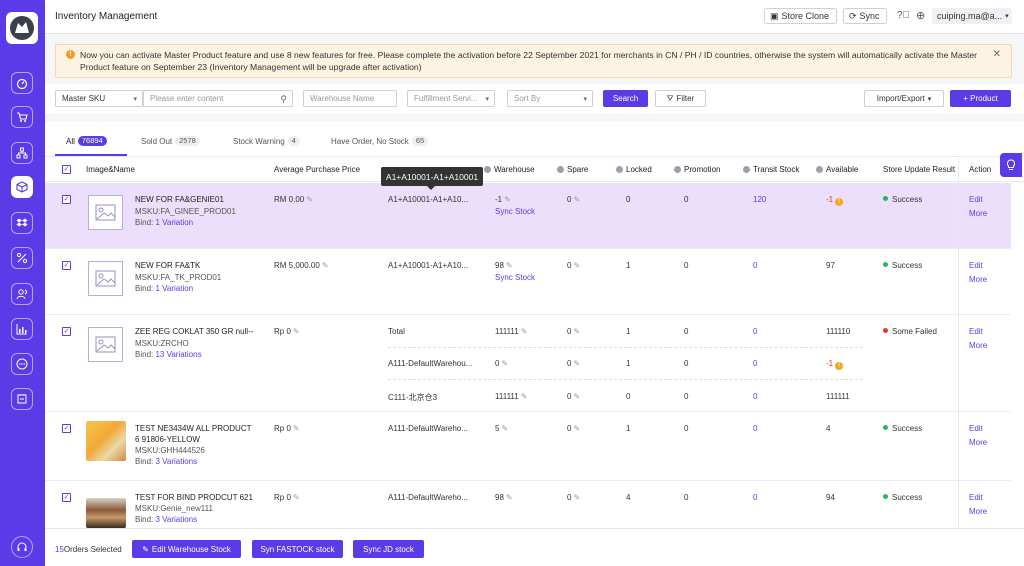  I want to click on import-export-button: Import/Export ▾, so click(904, 98).